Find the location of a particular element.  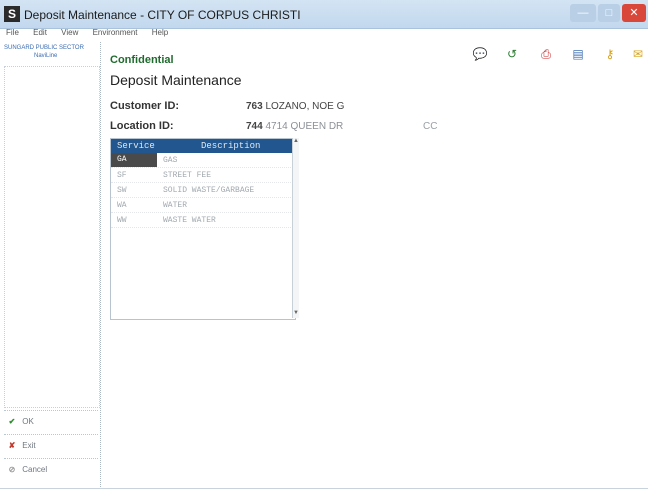

table-row: WW WASTE WATER is located at coordinates (203, 220).